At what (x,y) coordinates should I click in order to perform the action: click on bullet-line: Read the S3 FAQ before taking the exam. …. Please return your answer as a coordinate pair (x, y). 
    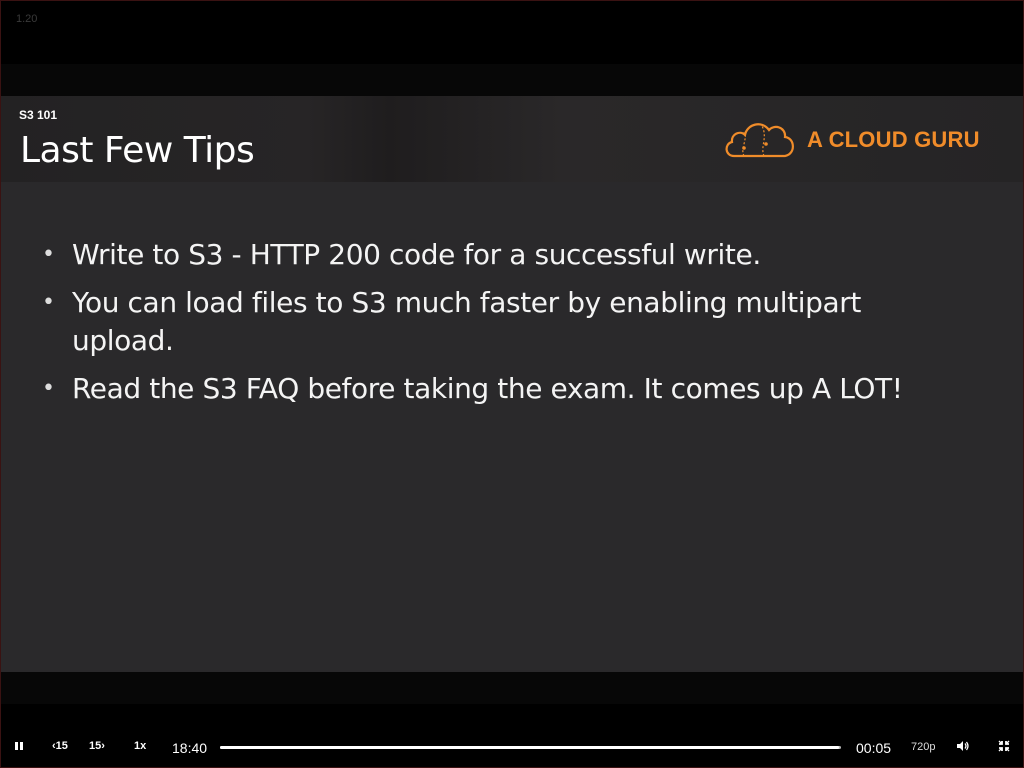
    Looking at the image, I should click on (487, 388).